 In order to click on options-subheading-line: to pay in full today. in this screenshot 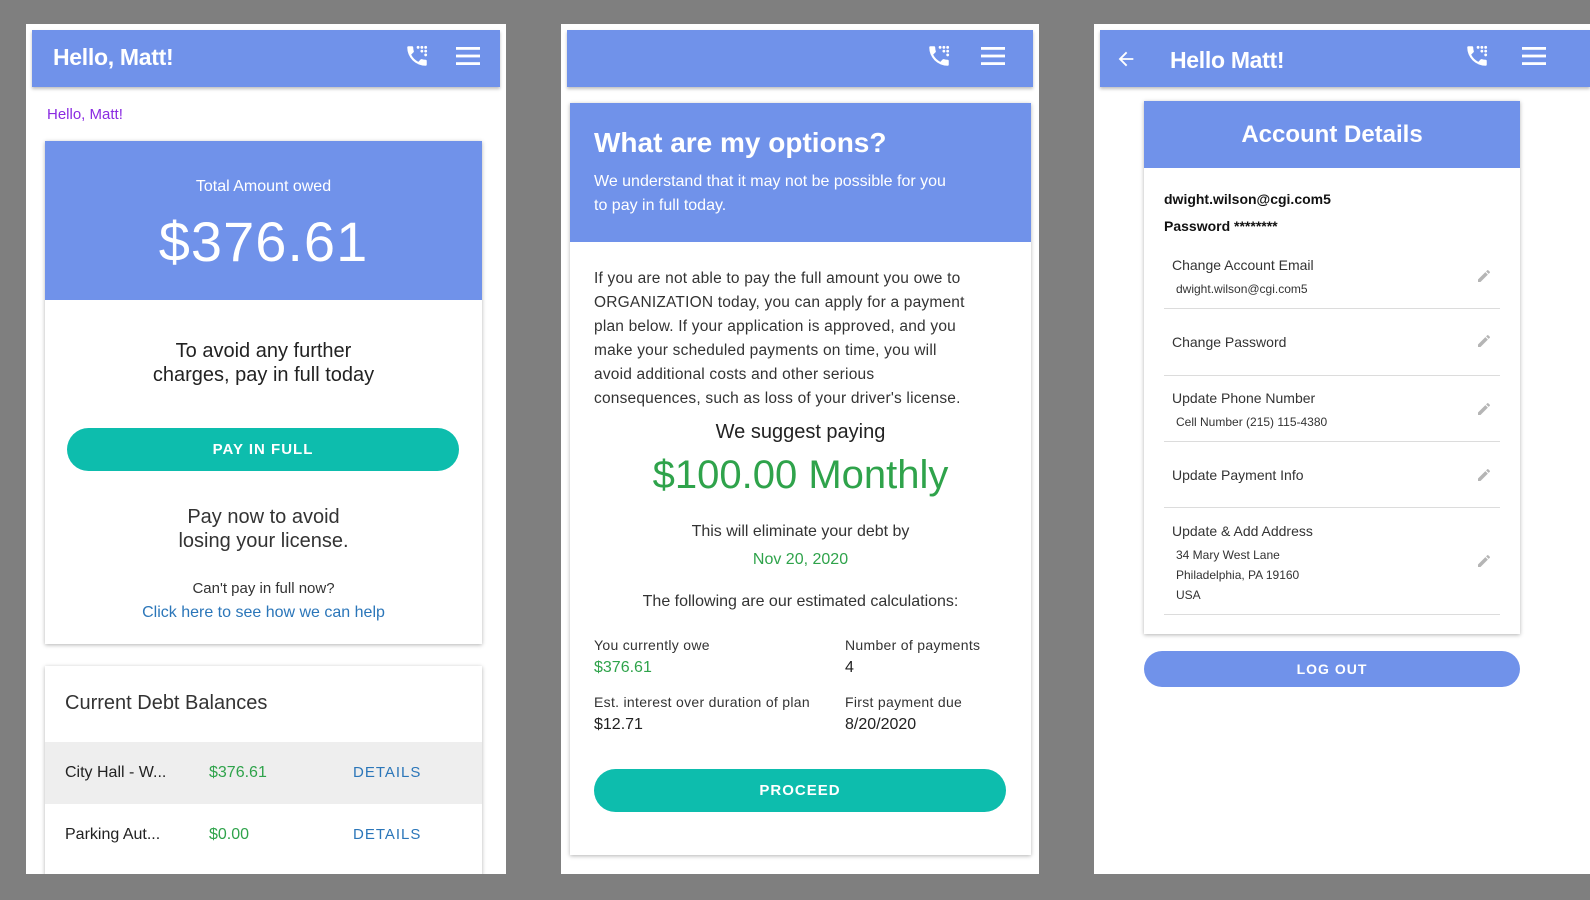, I will do `click(660, 205)`.